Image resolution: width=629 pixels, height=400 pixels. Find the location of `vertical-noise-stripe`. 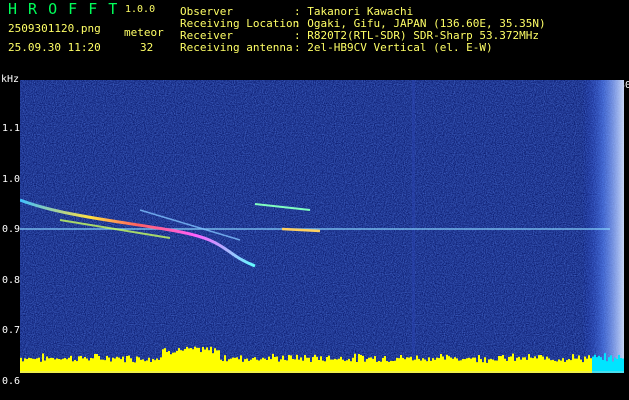

vertical-noise-stripe is located at coordinates (413, 226).